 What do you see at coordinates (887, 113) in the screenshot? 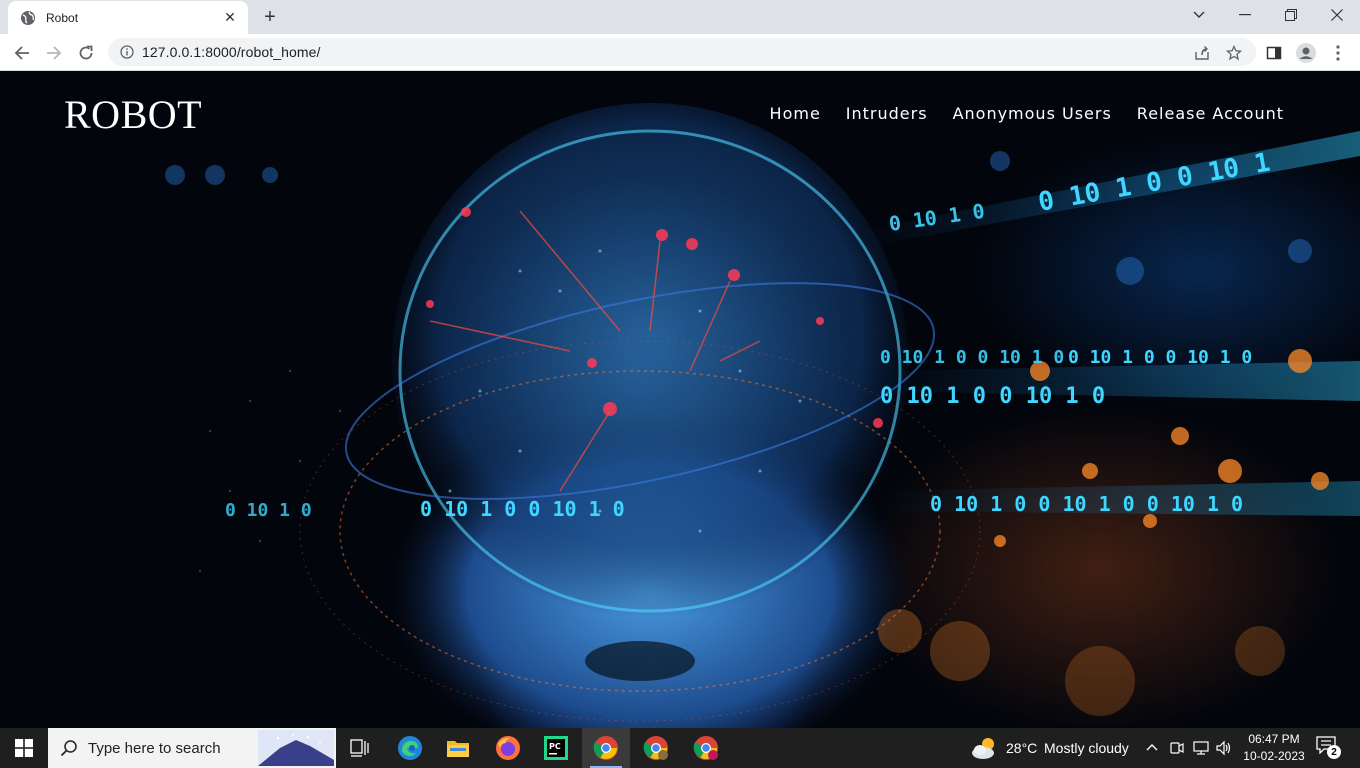
I see `nav-intruders-link: Intruders` at bounding box center [887, 113].